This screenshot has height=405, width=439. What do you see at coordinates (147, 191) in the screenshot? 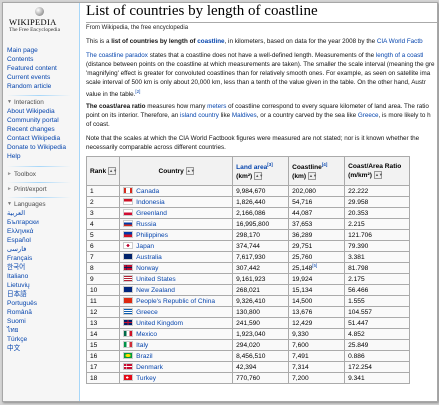
I see `country-link: Canada` at bounding box center [147, 191].